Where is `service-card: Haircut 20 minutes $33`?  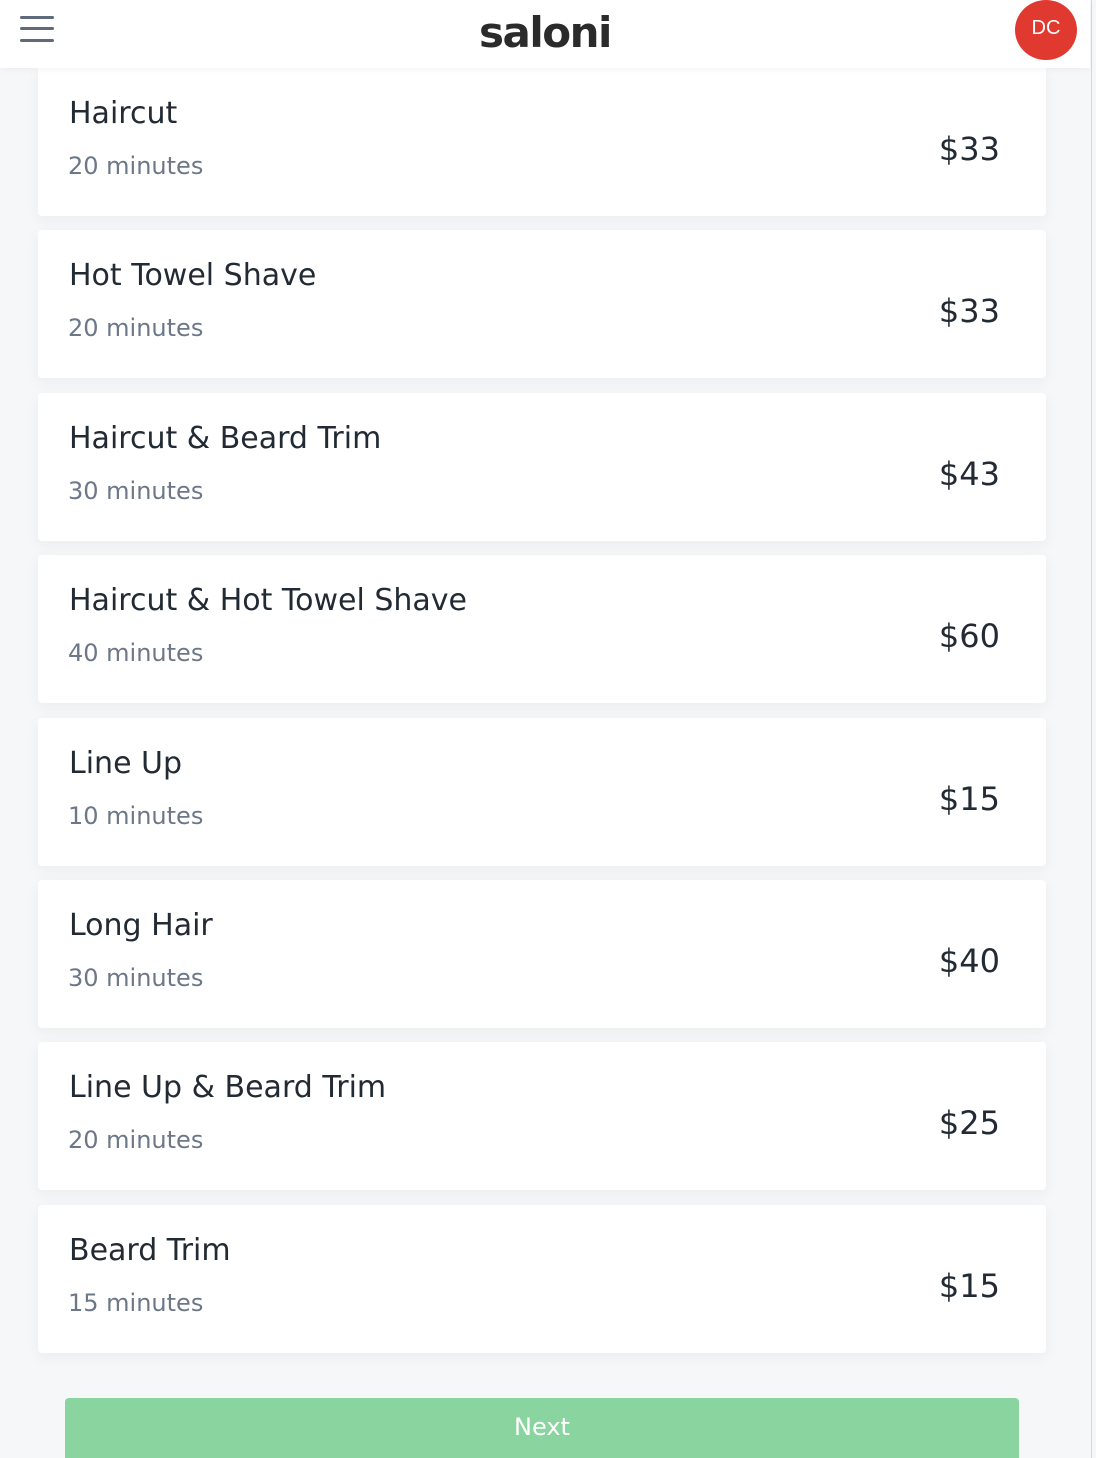
service-card: Haircut 20 minutes $33 is located at coordinates (542, 142).